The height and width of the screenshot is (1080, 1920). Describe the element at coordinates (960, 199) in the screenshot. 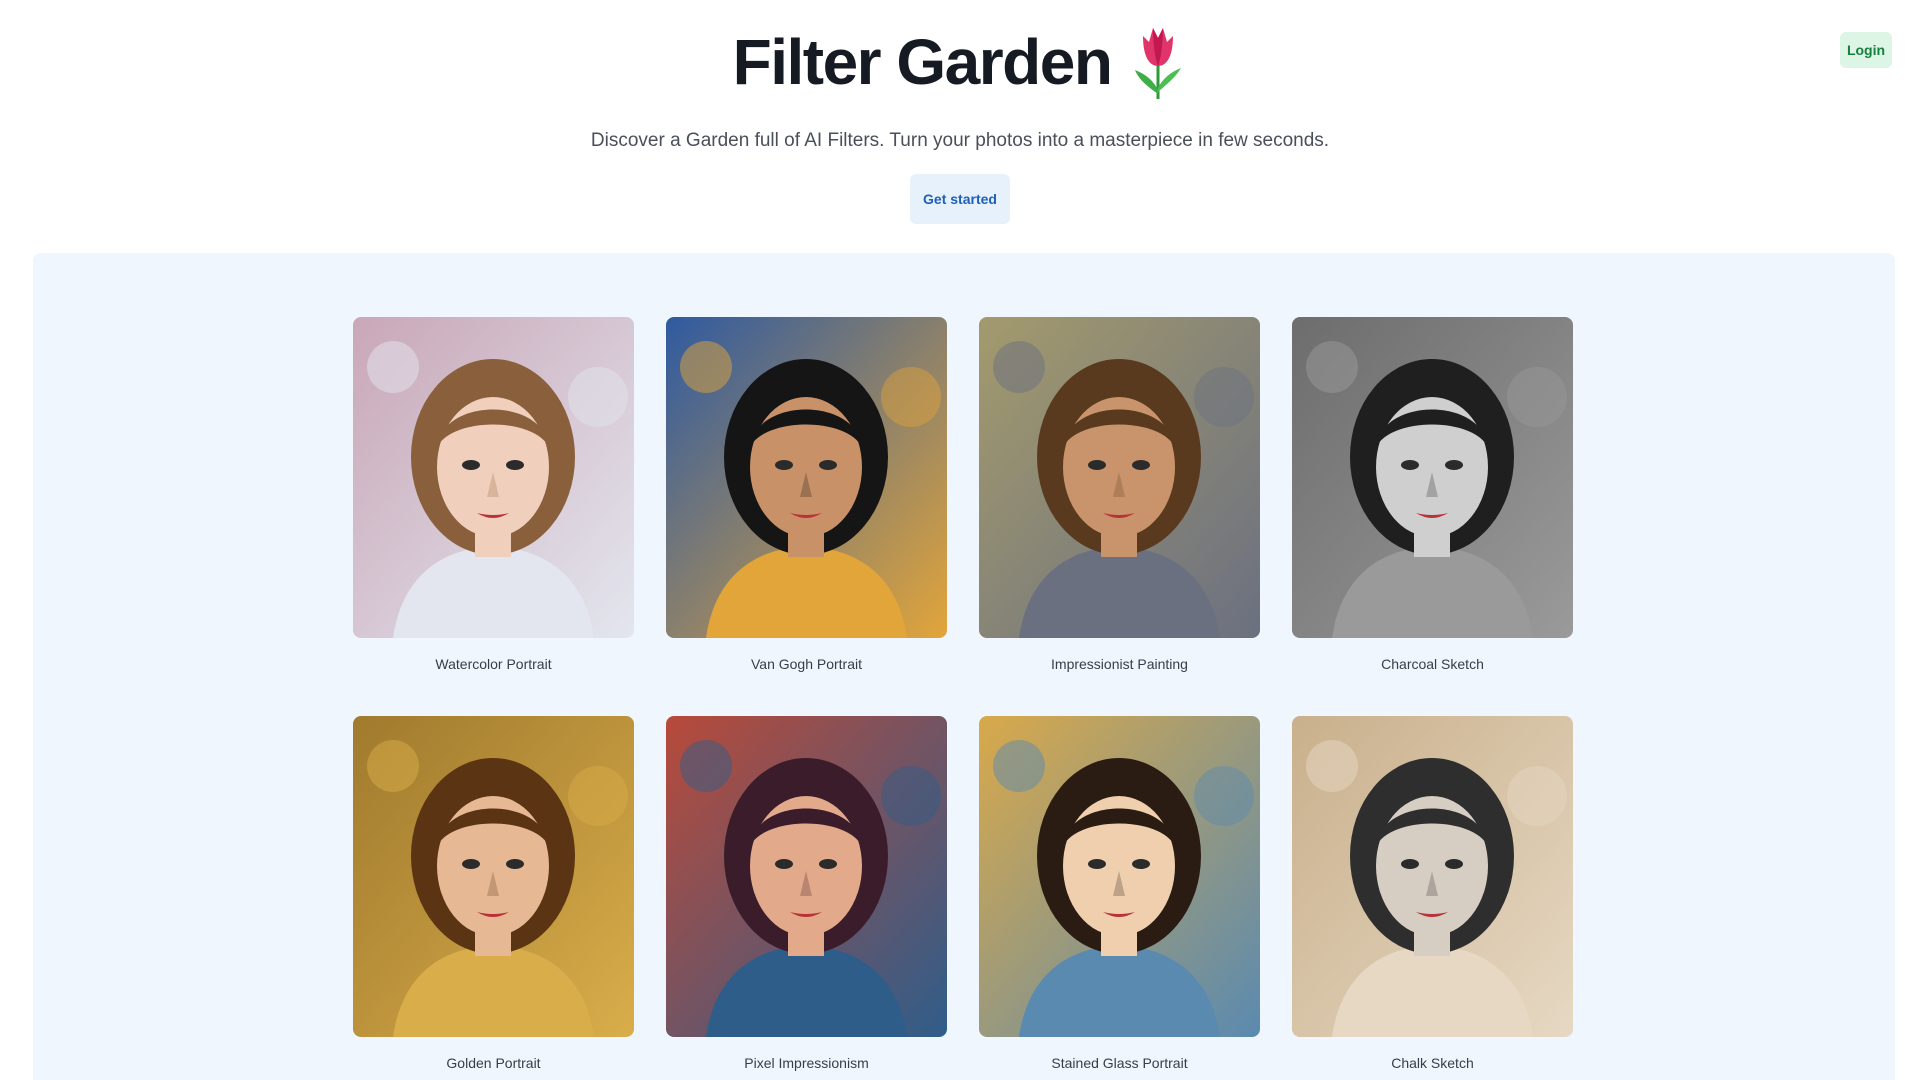

I see `get-started-button: Get started` at that location.